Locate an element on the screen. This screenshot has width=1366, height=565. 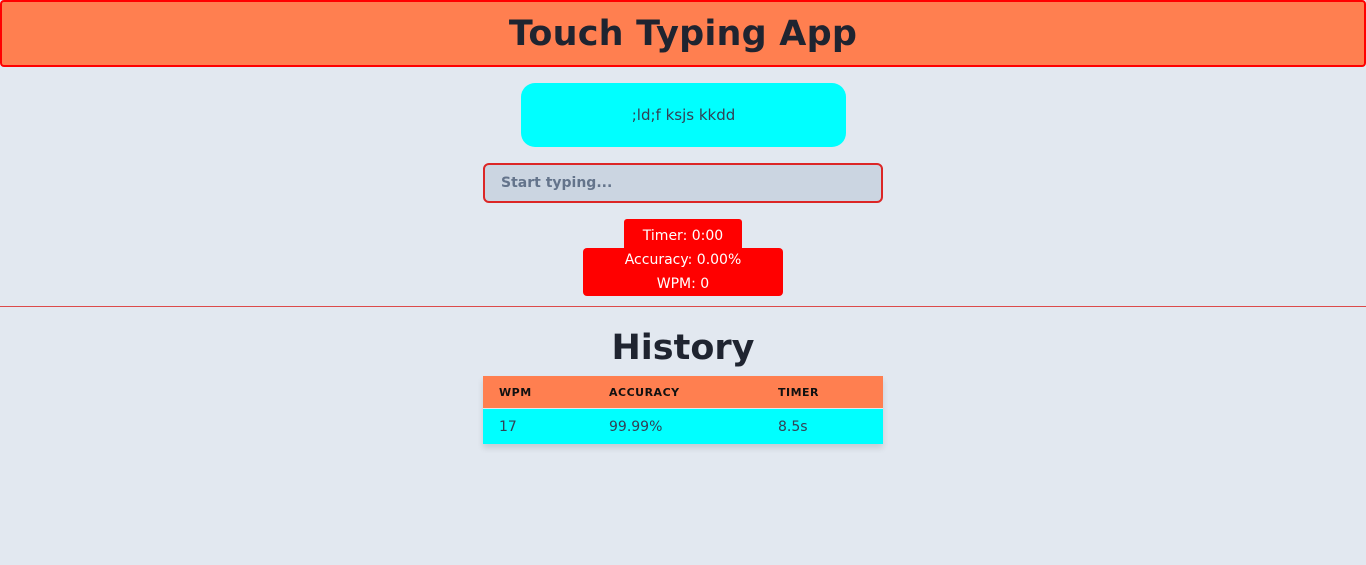
wpm-stat: WPM: 0 is located at coordinates (683, 284).